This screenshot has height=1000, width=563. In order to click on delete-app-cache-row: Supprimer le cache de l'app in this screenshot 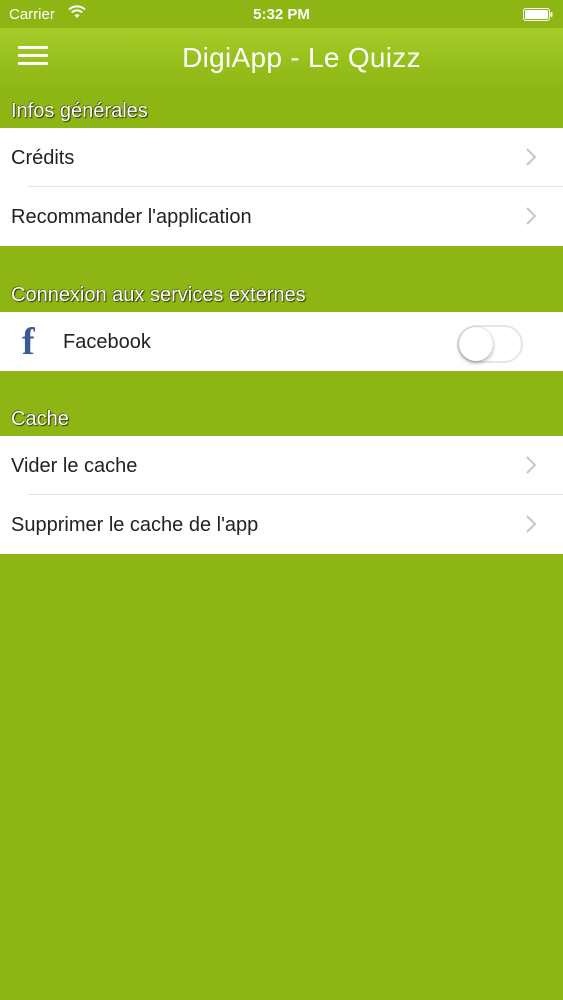, I will do `click(281, 524)`.